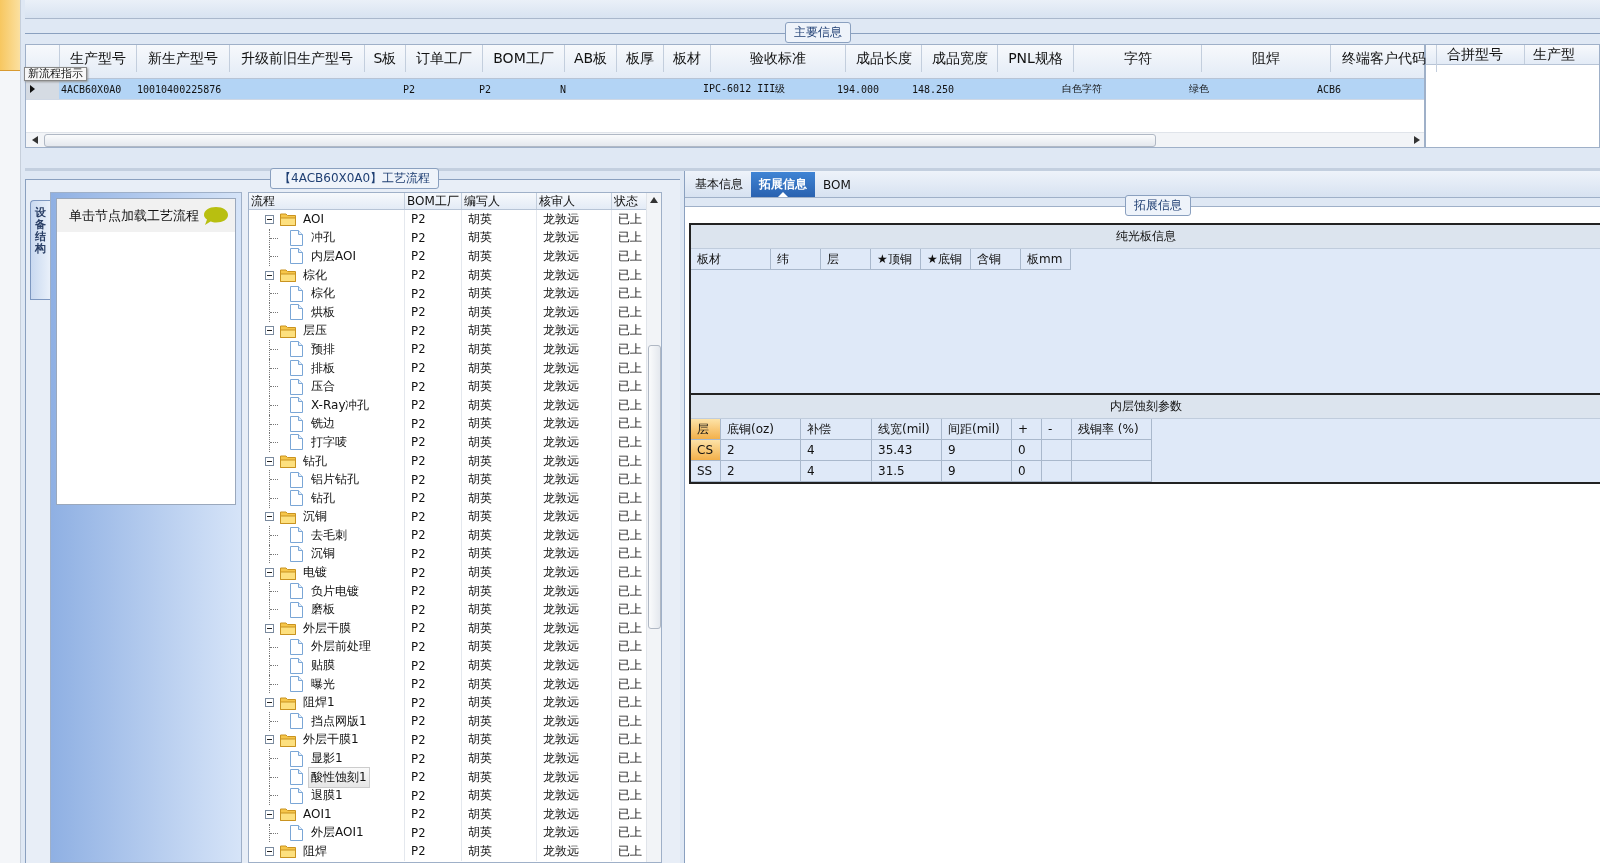 The height and width of the screenshot is (863, 1600). Describe the element at coordinates (315, 275) in the screenshot. I see `tree-node: 棕化` at that location.